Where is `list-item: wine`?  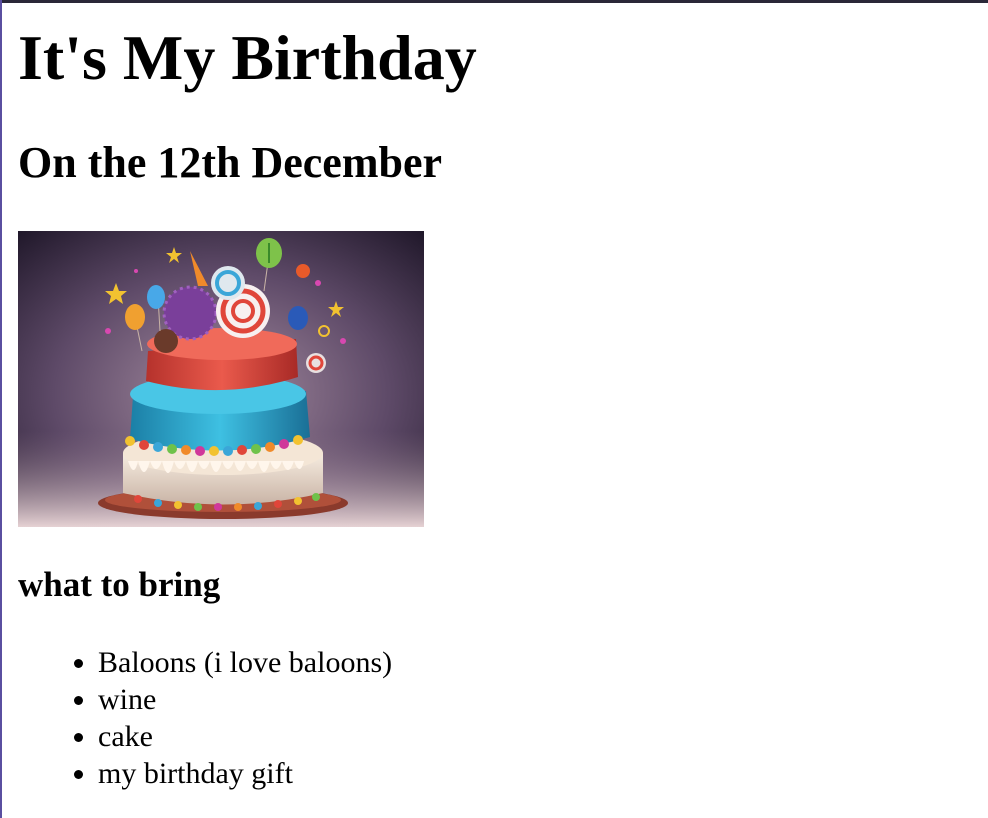 list-item: wine is located at coordinates (245, 699).